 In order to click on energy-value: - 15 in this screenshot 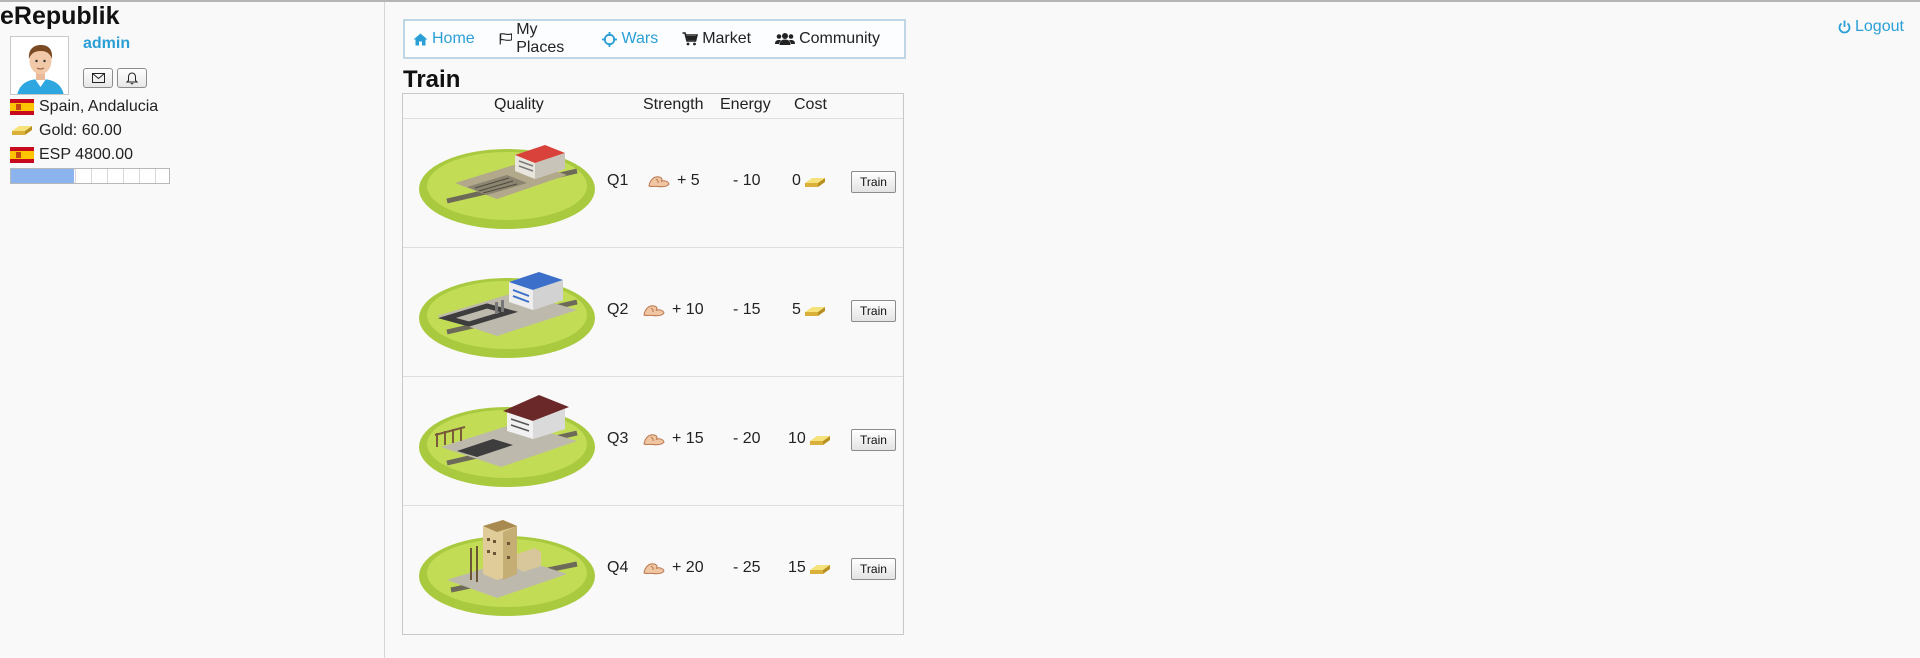, I will do `click(747, 309)`.